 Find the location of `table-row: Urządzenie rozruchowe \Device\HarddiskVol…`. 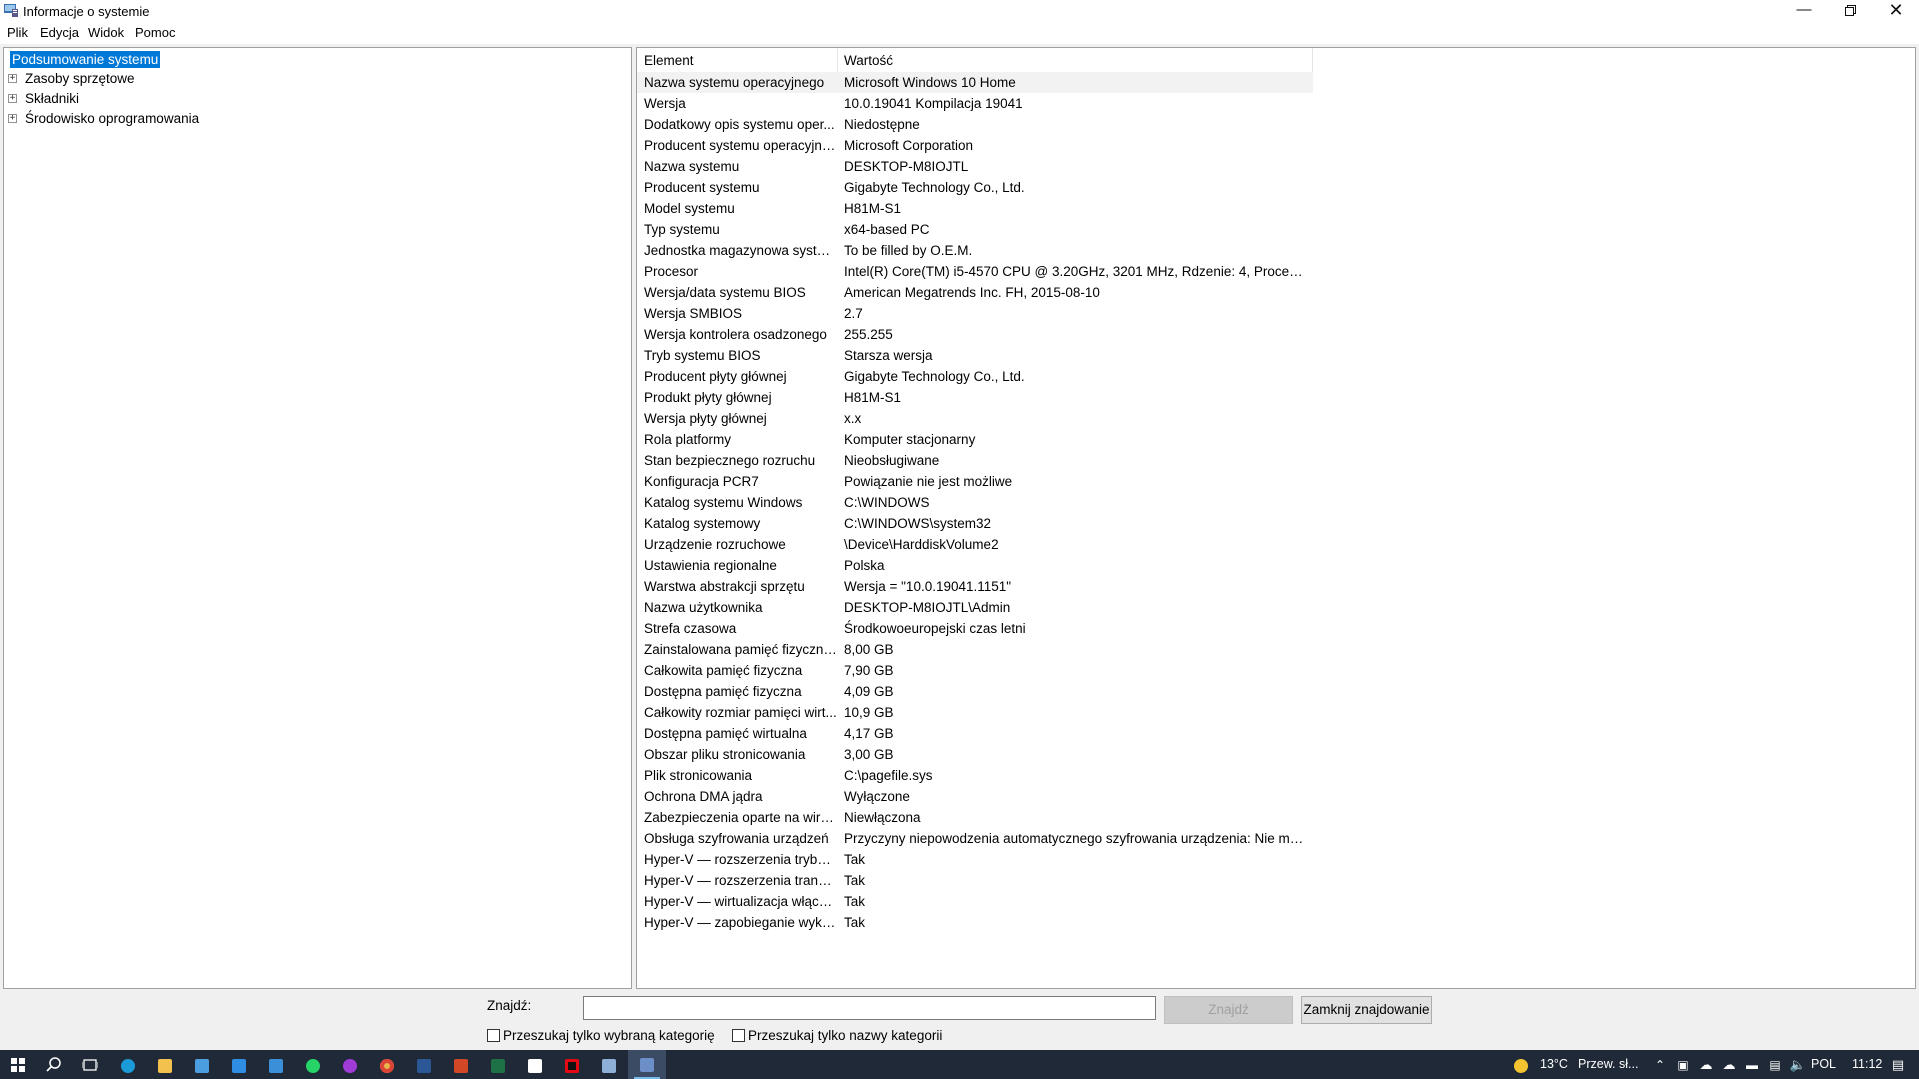

table-row: Urządzenie rozruchowe \Device\HarddiskVol… is located at coordinates (975, 544).